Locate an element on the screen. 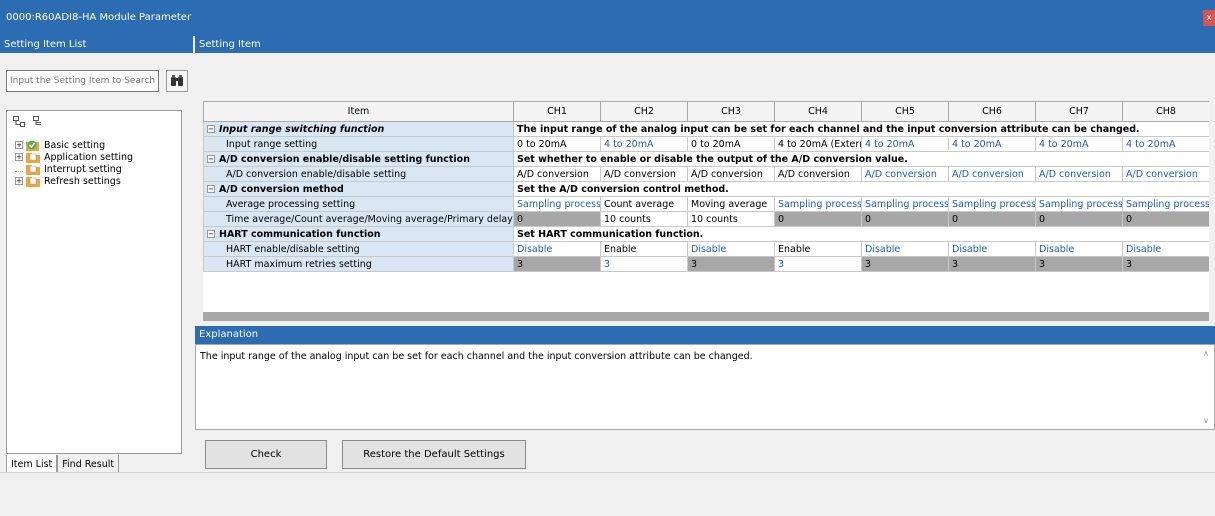 The height and width of the screenshot is (516, 1215). restore-default-settings-button: Restore the Default Settings is located at coordinates (434, 454).